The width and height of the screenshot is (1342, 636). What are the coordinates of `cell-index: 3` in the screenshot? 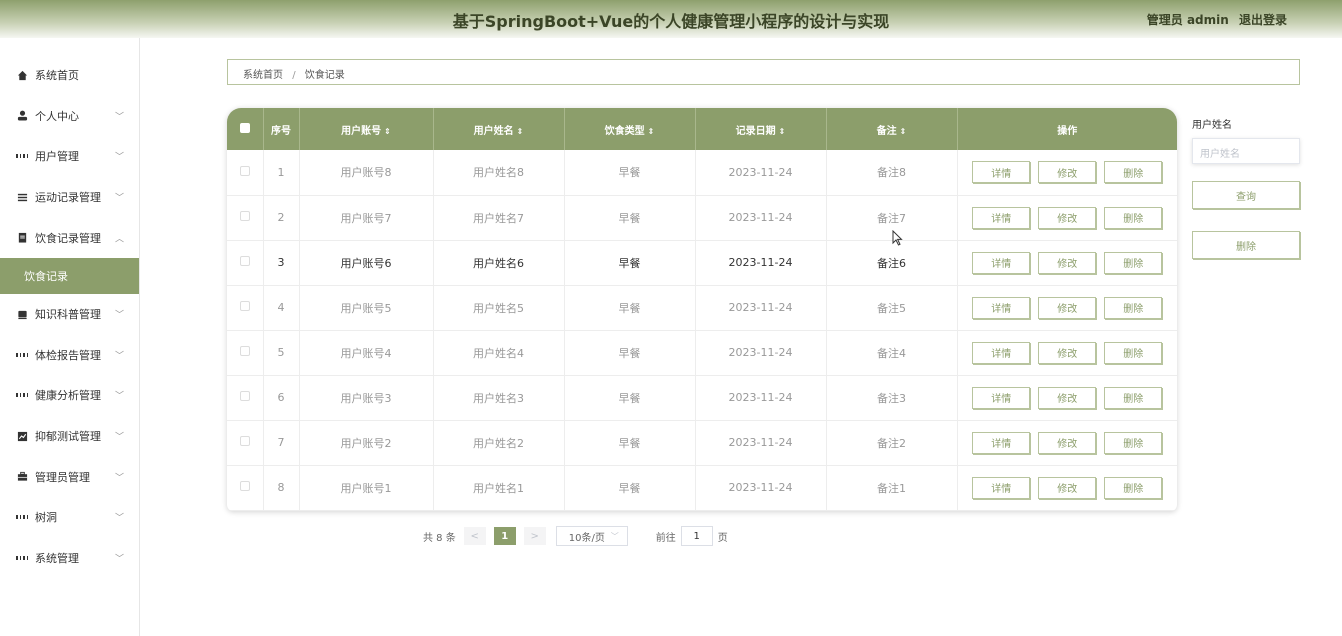 It's located at (281, 263).